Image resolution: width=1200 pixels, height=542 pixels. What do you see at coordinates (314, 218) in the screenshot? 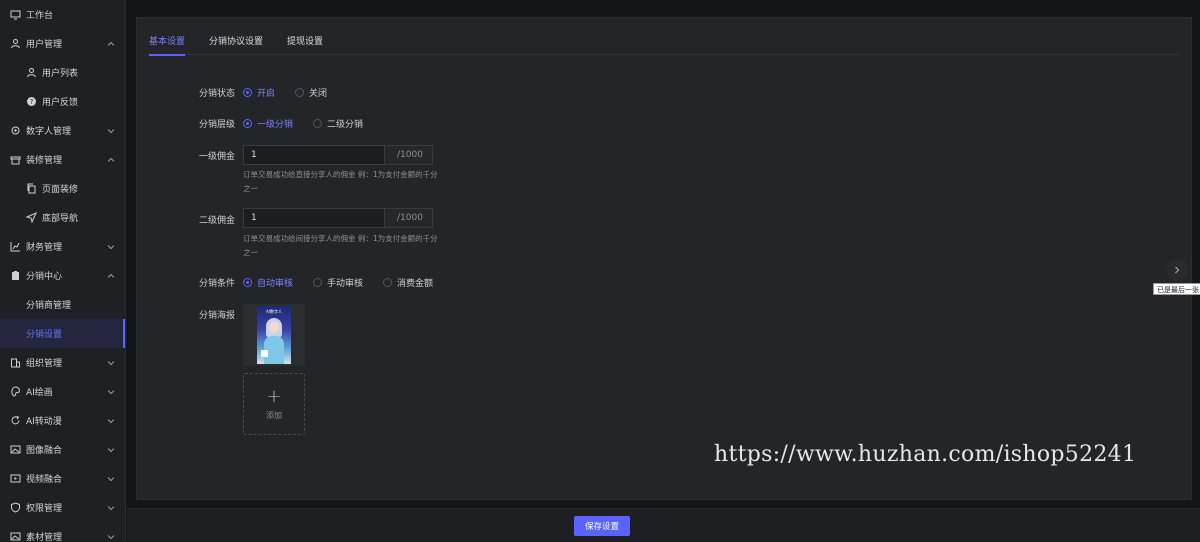
I see `commission2-input` at bounding box center [314, 218].